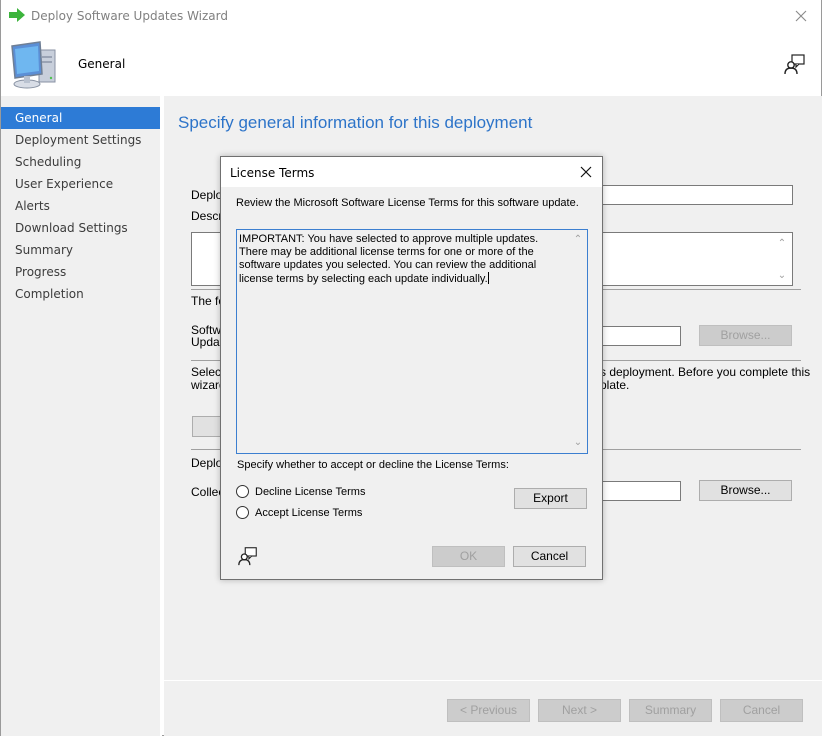  I want to click on window-close-button, so click(801, 16).